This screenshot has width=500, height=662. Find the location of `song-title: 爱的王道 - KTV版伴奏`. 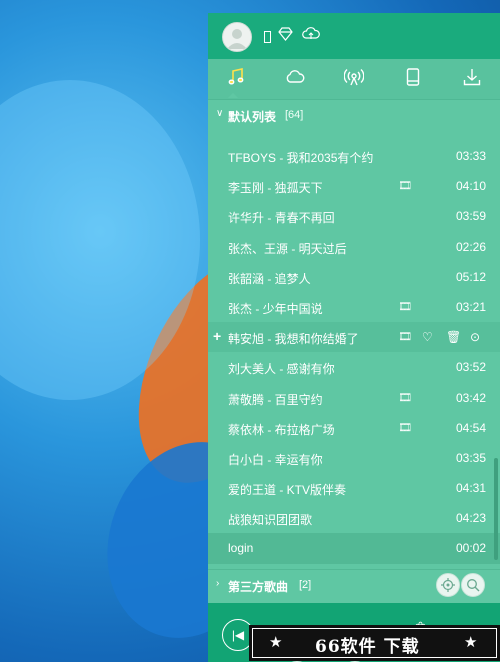

song-title: 爱的王道 - KTV版伴奏 is located at coordinates (287, 490).